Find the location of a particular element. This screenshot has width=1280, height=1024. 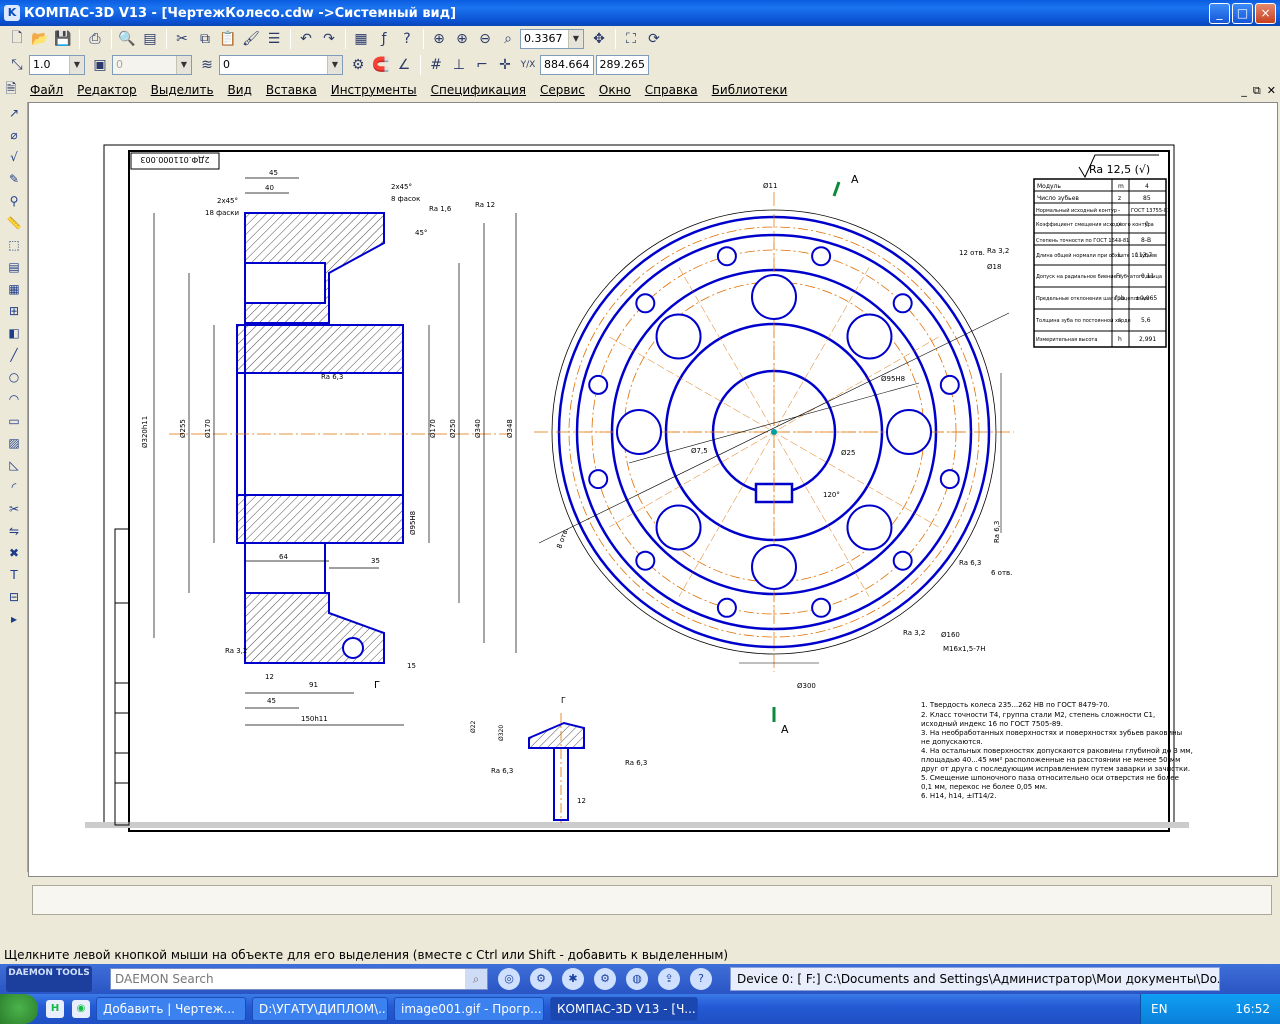

tray-language: EN is located at coordinates (1159, 1009).